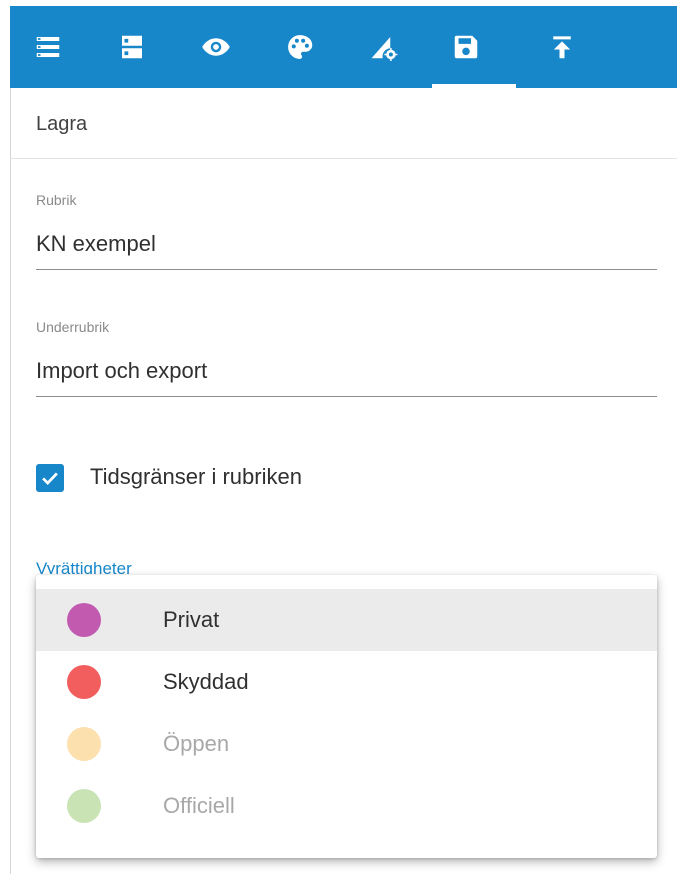 Image resolution: width=677 pixels, height=874 pixels. What do you see at coordinates (62, 124) in the screenshot?
I see `section-title: Lagra` at bounding box center [62, 124].